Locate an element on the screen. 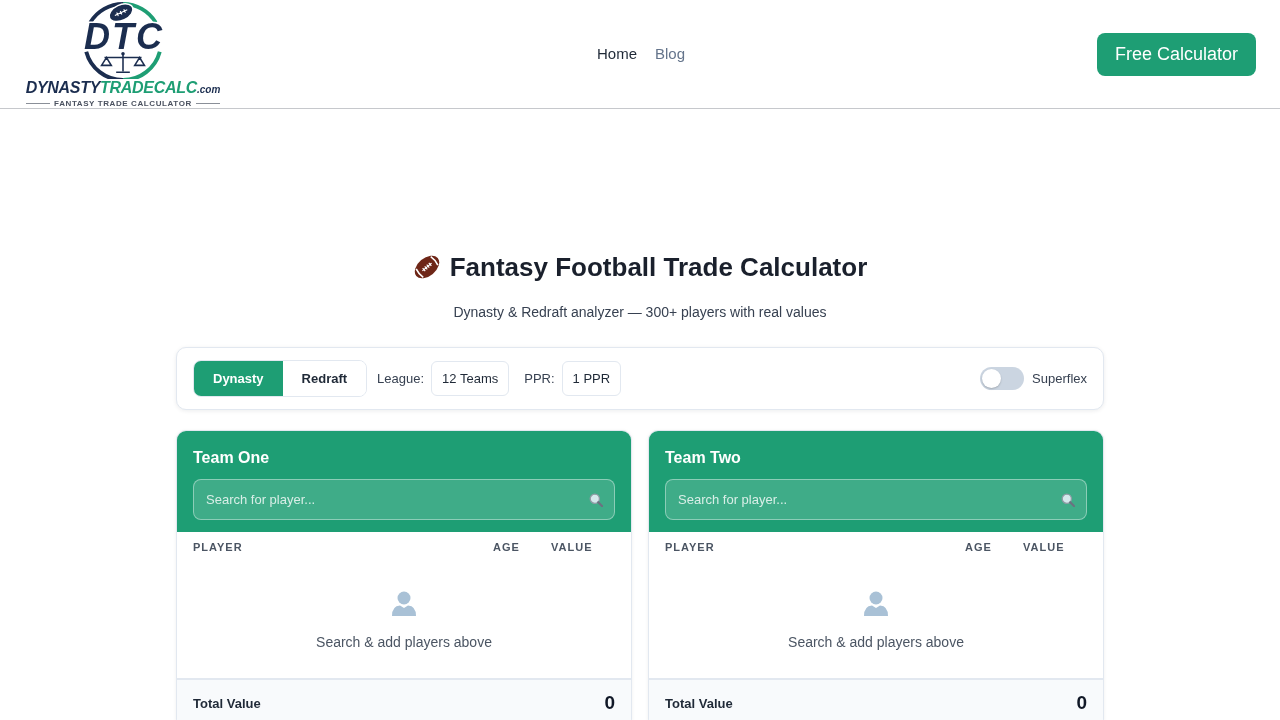  team-title: Team One is located at coordinates (231, 458).